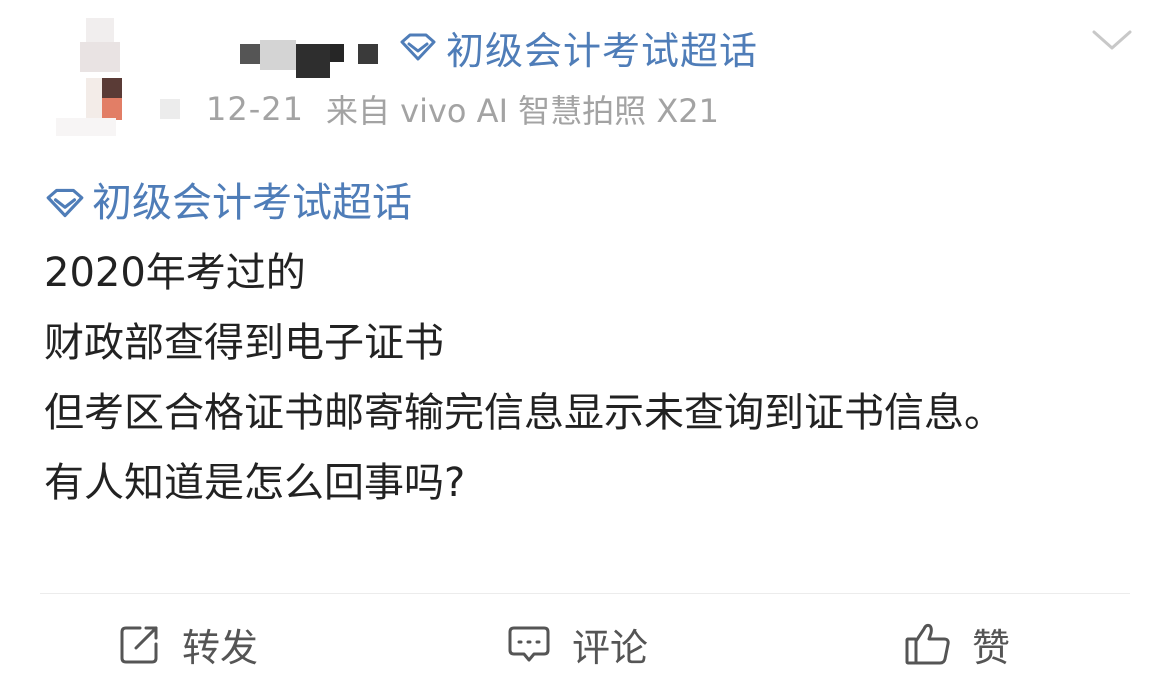 This screenshot has height=683, width=1170. I want to click on comment-button: 评论, so click(577, 644).